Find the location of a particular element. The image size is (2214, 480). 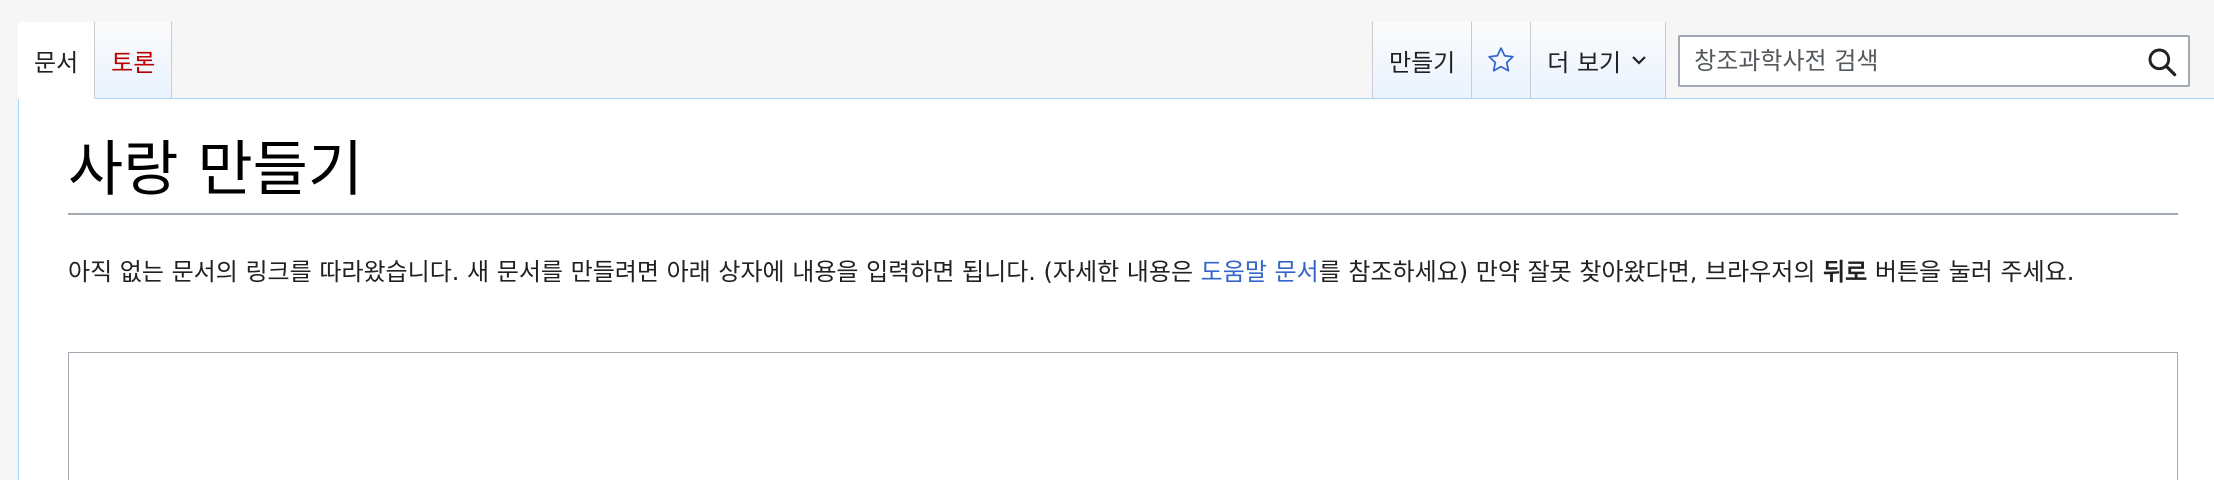

namespace-tabs: 문서 토론 is located at coordinates (95, 60).